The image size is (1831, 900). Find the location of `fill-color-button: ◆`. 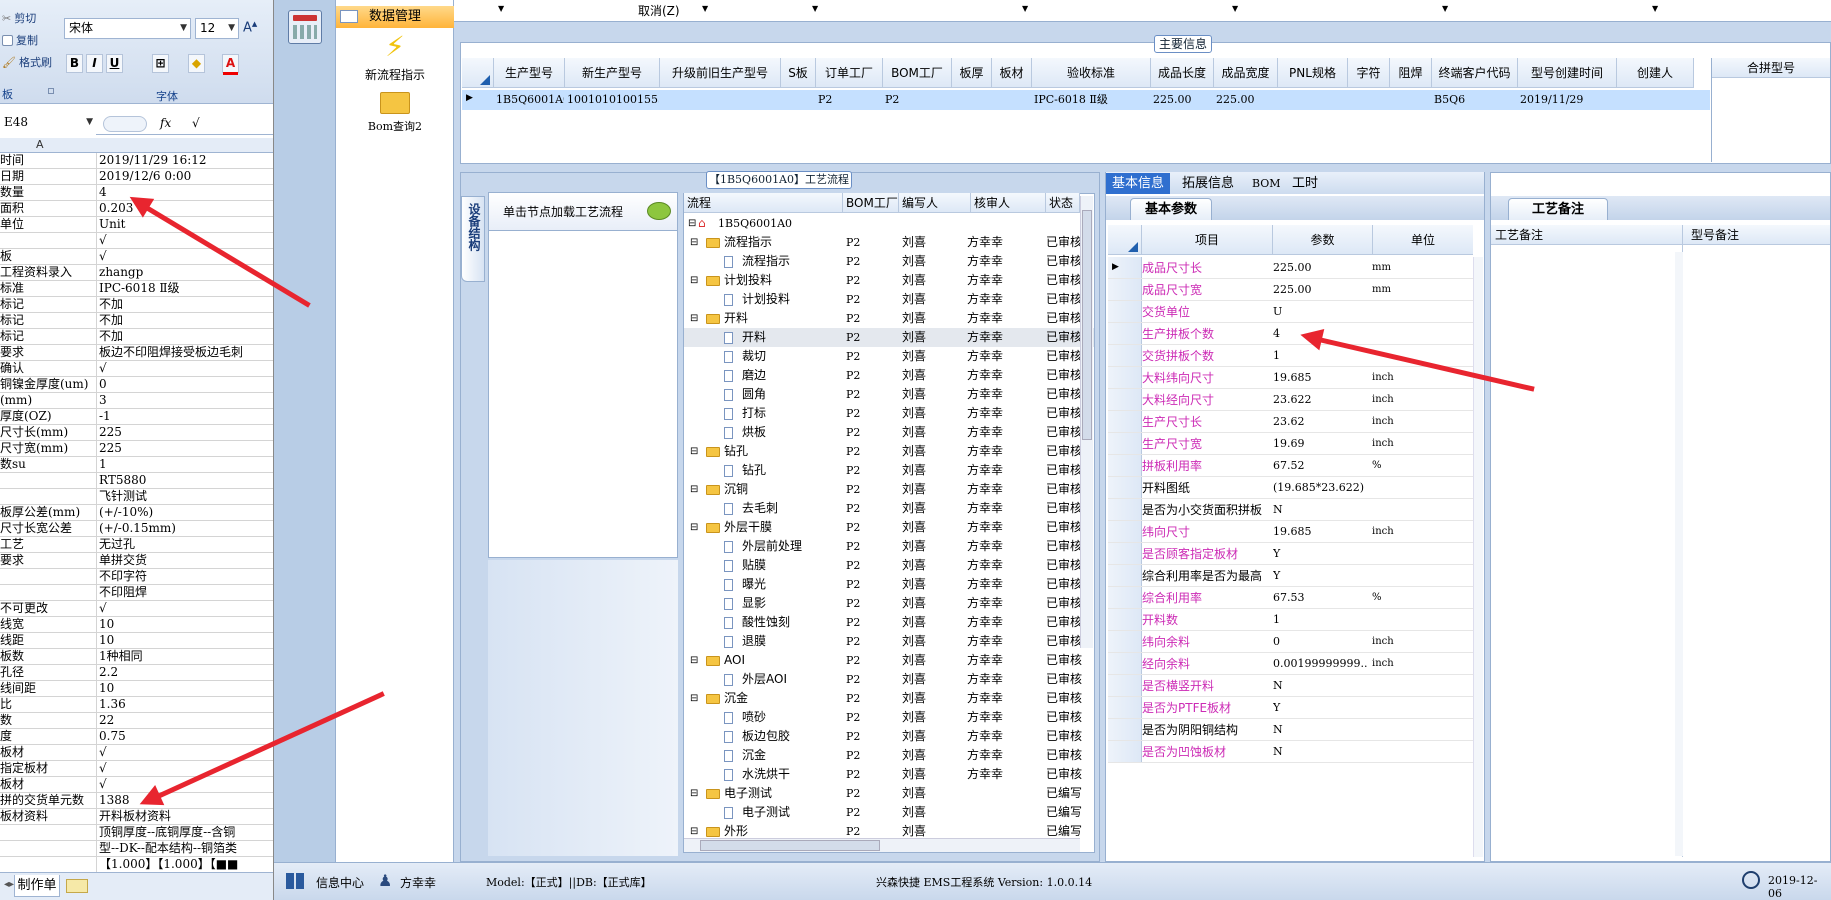

fill-color-button: ◆ is located at coordinates (196, 63).